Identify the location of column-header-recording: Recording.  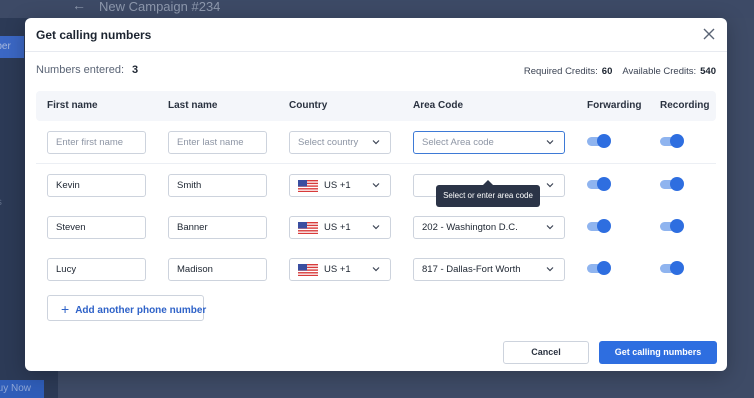
(685, 105).